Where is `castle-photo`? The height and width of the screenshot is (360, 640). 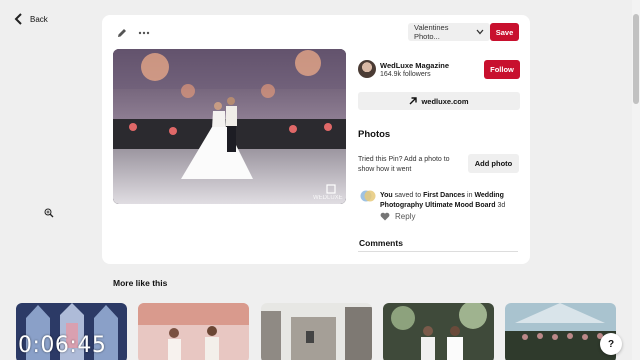
castle-photo is located at coordinates (316, 331).